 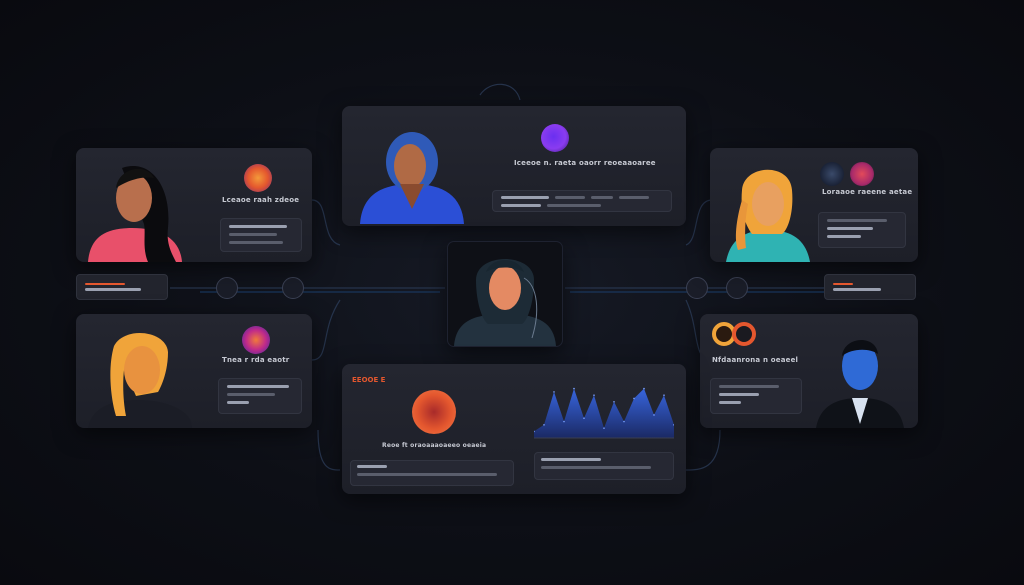 I want to click on card-title: Nfdaanrona n oeaeel, so click(x=755, y=360).